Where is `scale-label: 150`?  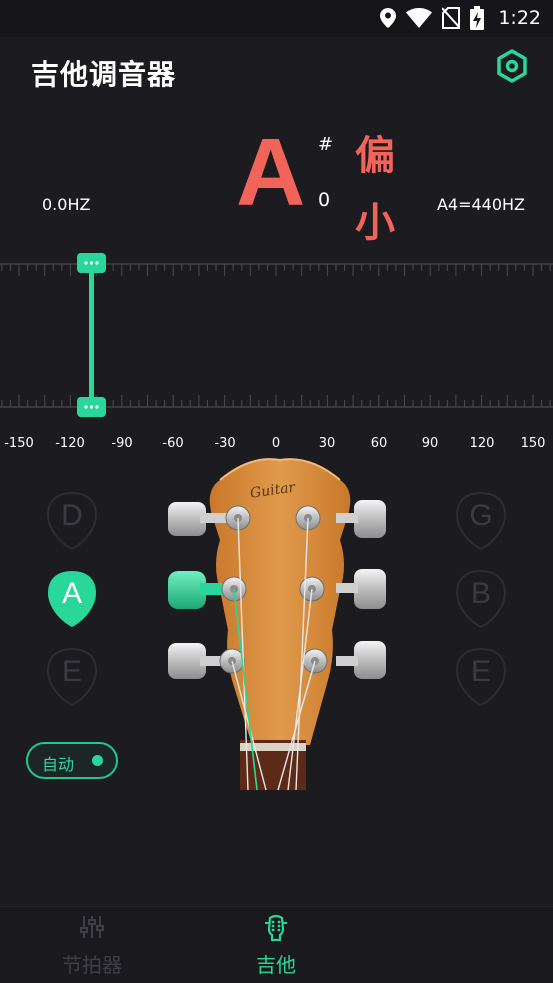 scale-label: 150 is located at coordinates (533, 443).